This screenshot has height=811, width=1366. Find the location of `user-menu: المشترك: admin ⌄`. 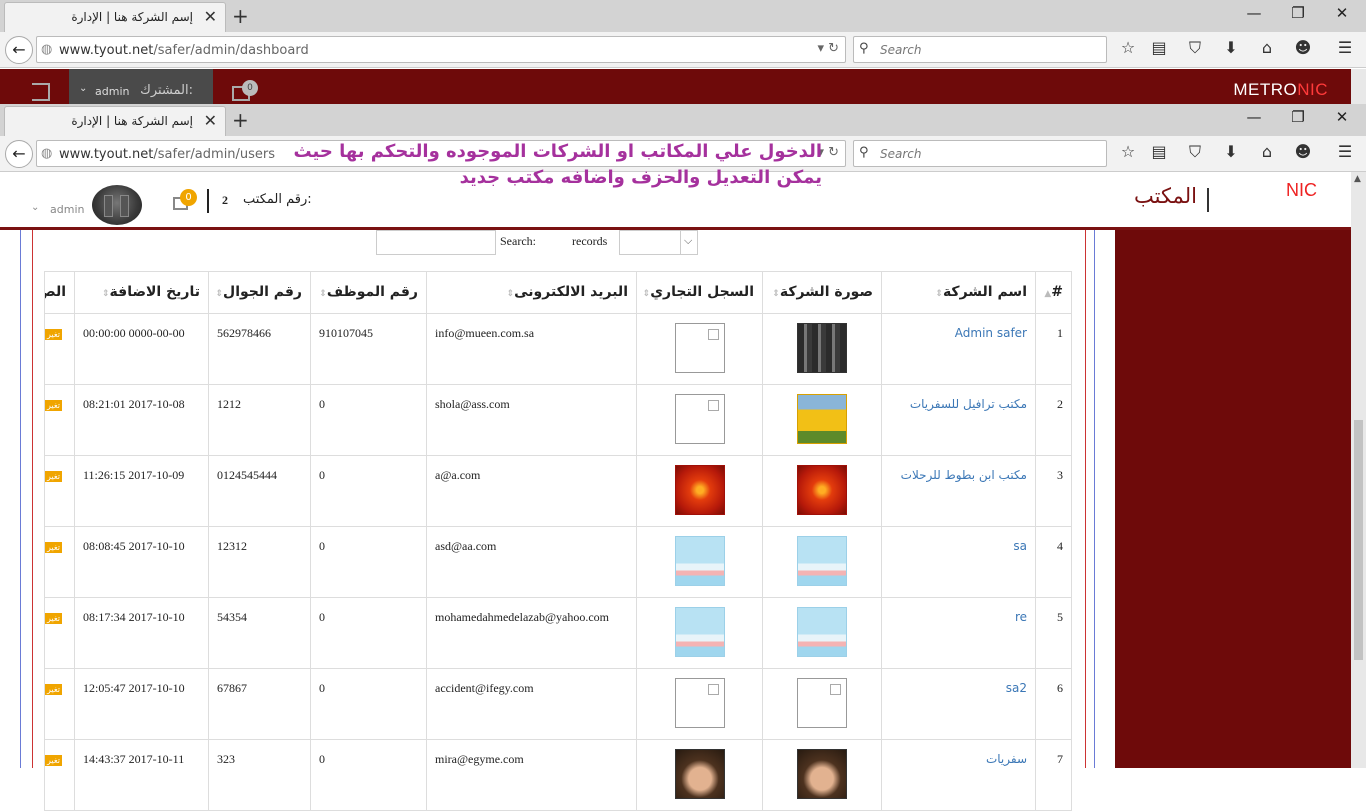

user-menu: المشترك: admin ⌄ is located at coordinates (141, 86).